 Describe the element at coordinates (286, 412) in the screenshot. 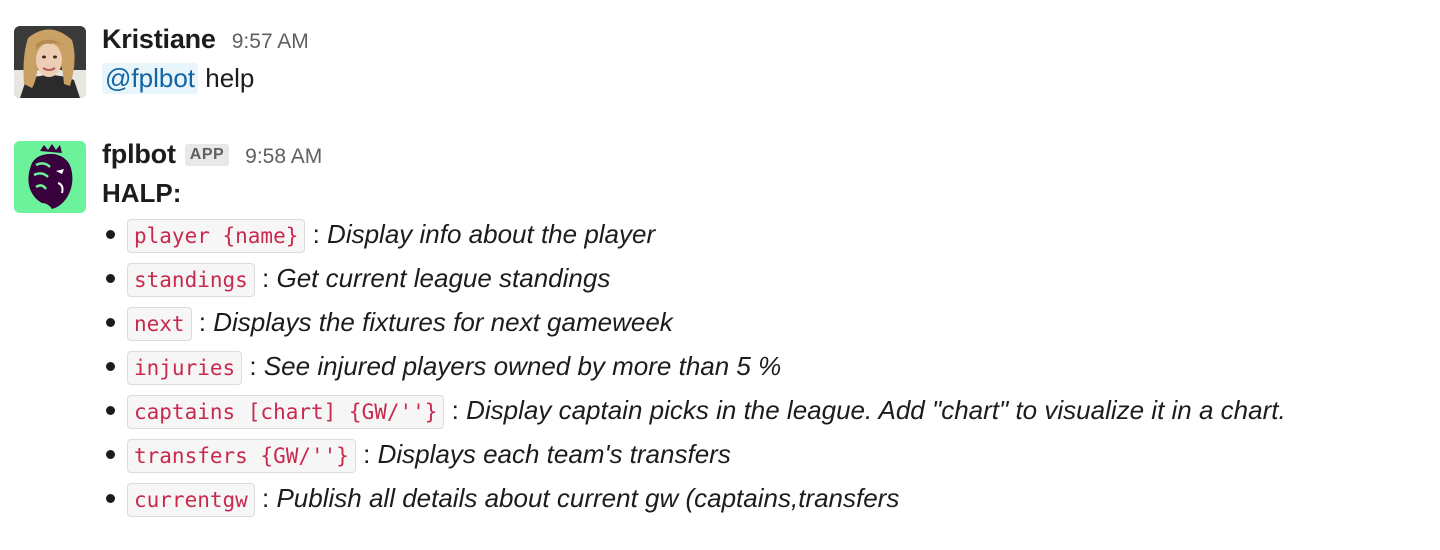

I see `command-code: captains [chart] {GW/''}` at that location.